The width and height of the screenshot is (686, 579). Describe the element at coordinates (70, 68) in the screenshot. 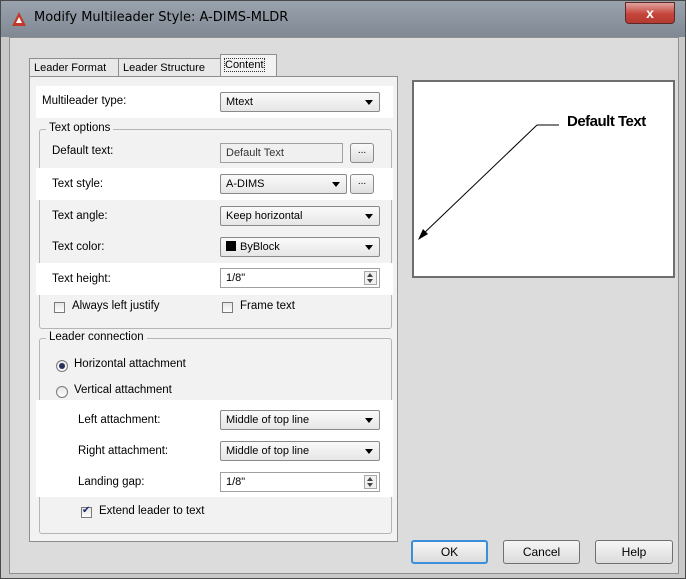

I see `tab-label: Leader Format` at that location.